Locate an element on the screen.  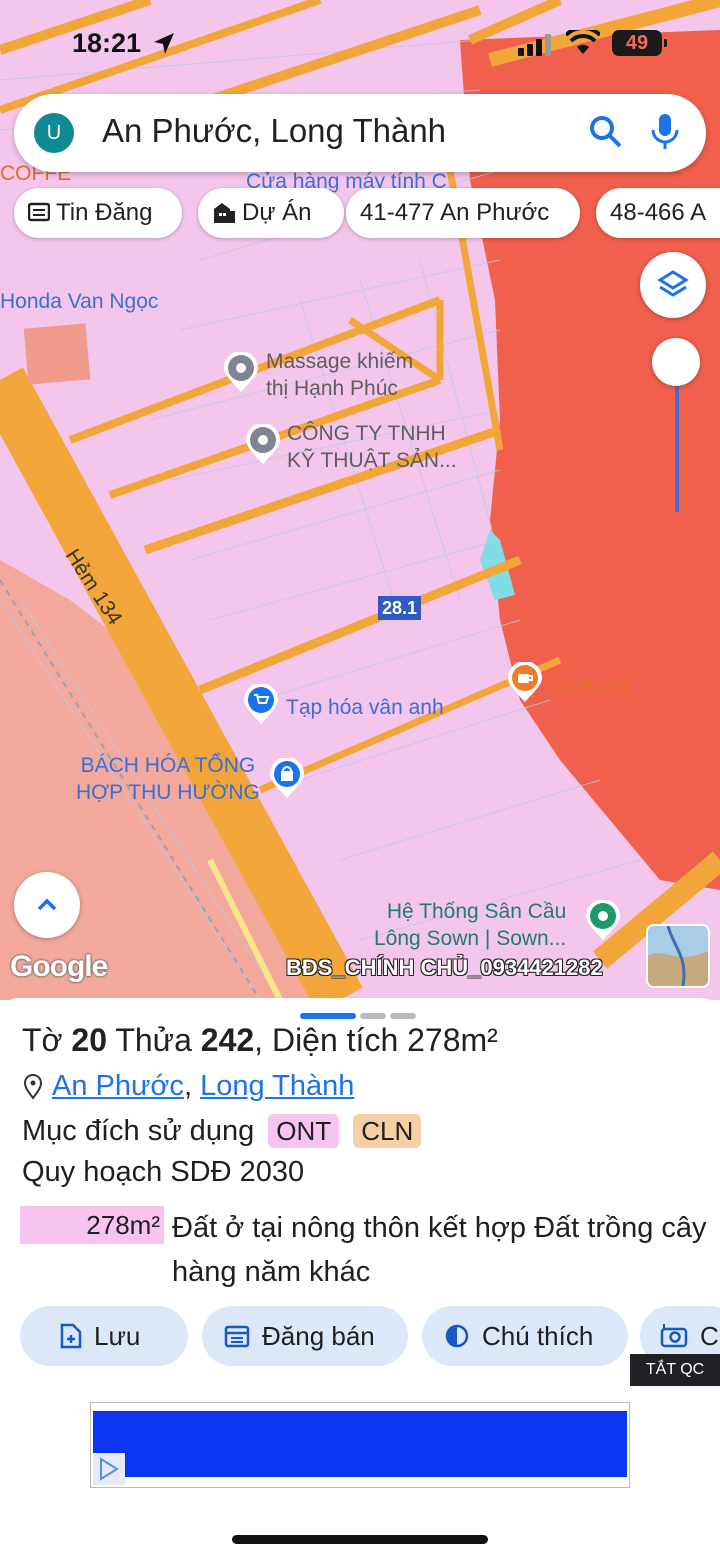
status-time: 18:21 is located at coordinates (107, 43).